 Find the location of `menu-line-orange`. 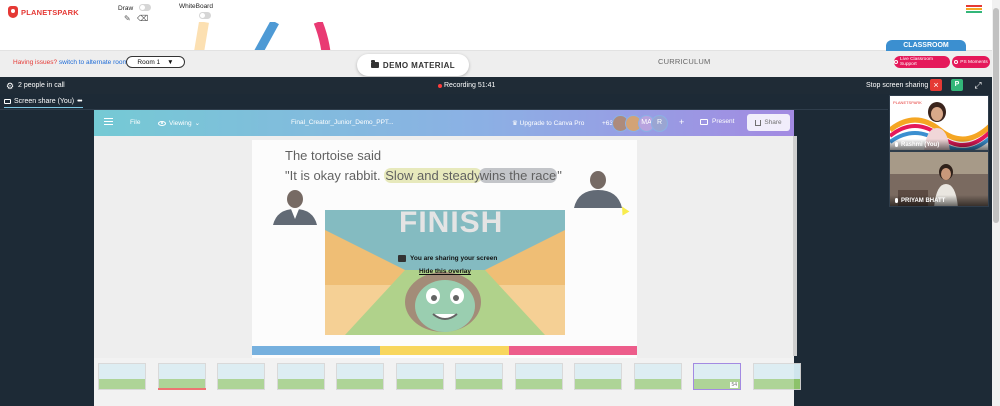

menu-line-orange is located at coordinates (974, 9).